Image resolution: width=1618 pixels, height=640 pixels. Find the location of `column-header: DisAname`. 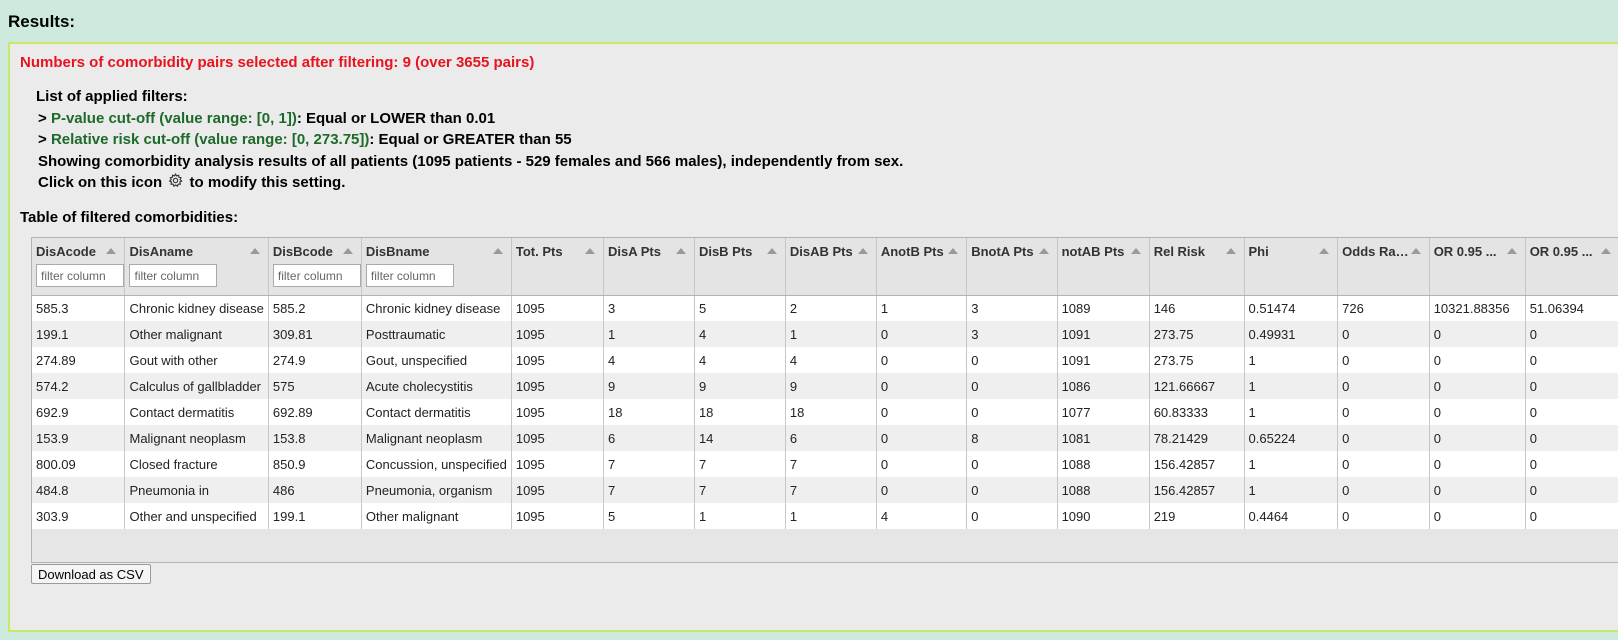

column-header: DisAname is located at coordinates (196, 267).